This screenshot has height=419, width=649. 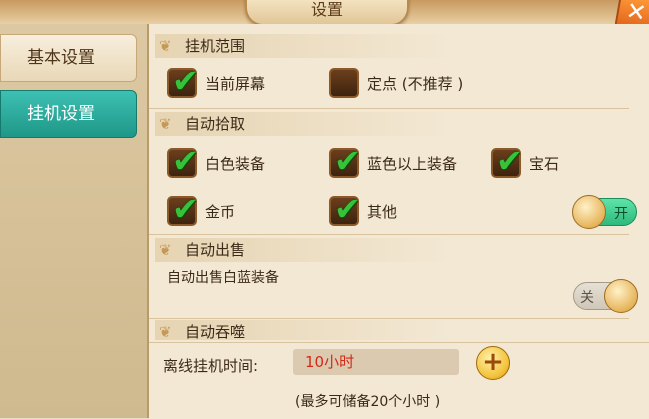 I want to click on checkbox-blue-plus-equipment: ✔ 蓝色以上装备, so click(x=393, y=161).